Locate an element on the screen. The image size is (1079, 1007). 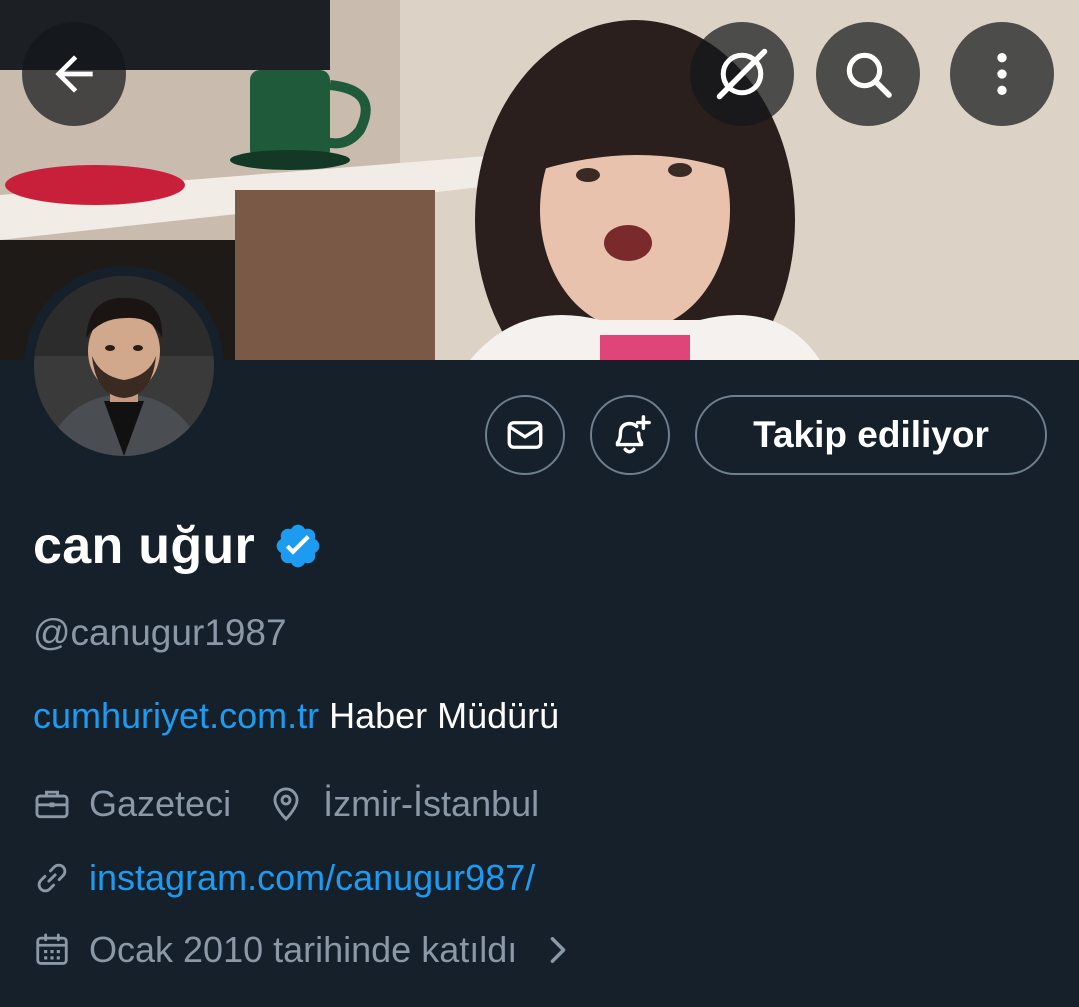
bio: cumhuriyet.com.tr Haber Müdürü is located at coordinates (296, 716).